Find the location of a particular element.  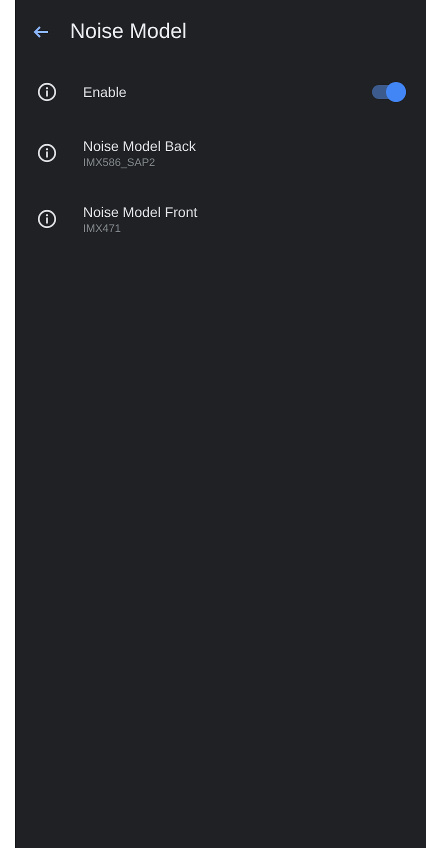

setting-summary: IMX471 is located at coordinates (102, 228).